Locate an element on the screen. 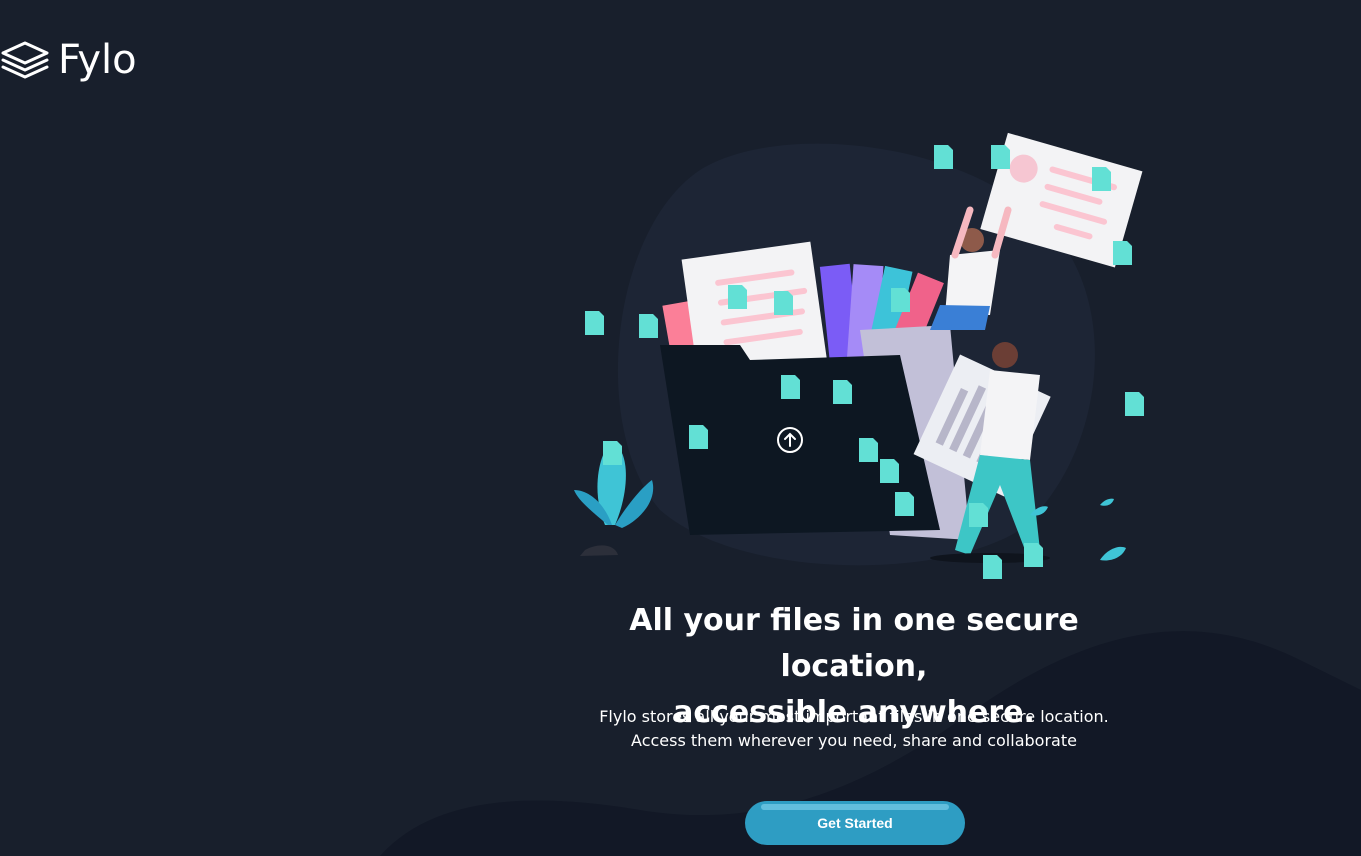 This screenshot has width=1361, height=856. get-started-label: Get Started is located at coordinates (855, 823).